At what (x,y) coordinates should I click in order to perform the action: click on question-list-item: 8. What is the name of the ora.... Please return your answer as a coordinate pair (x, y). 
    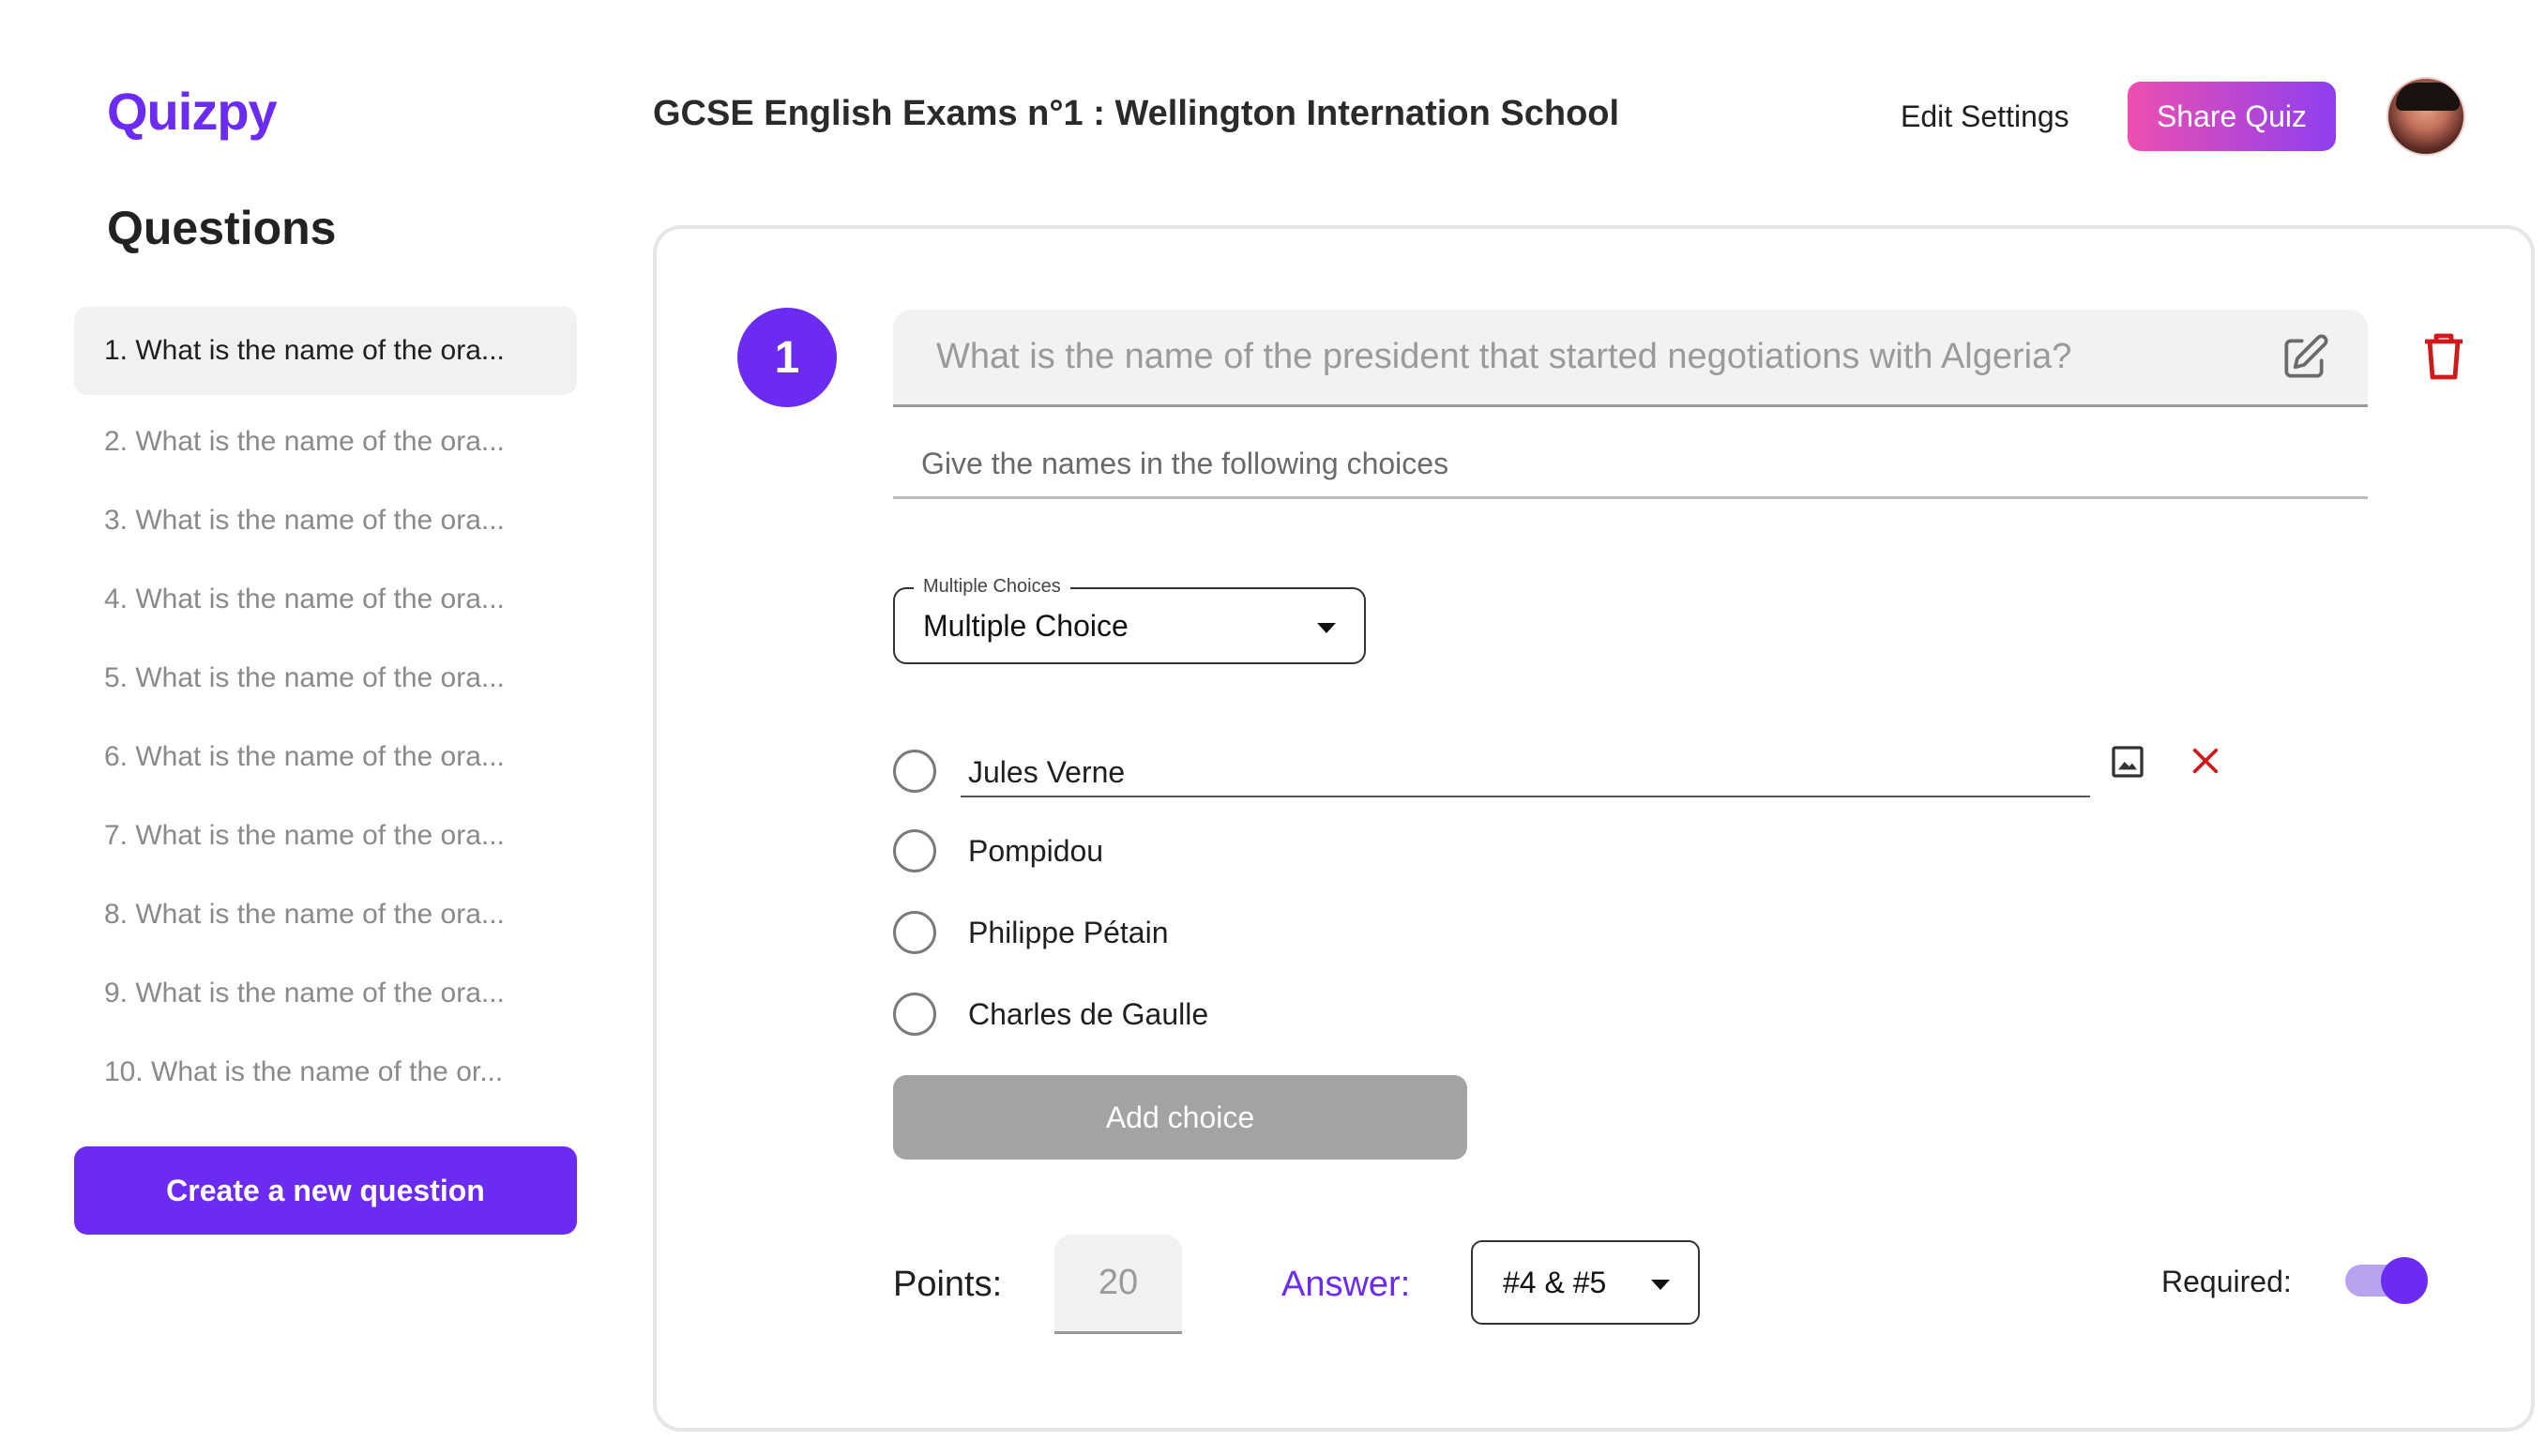
    Looking at the image, I should click on (325, 914).